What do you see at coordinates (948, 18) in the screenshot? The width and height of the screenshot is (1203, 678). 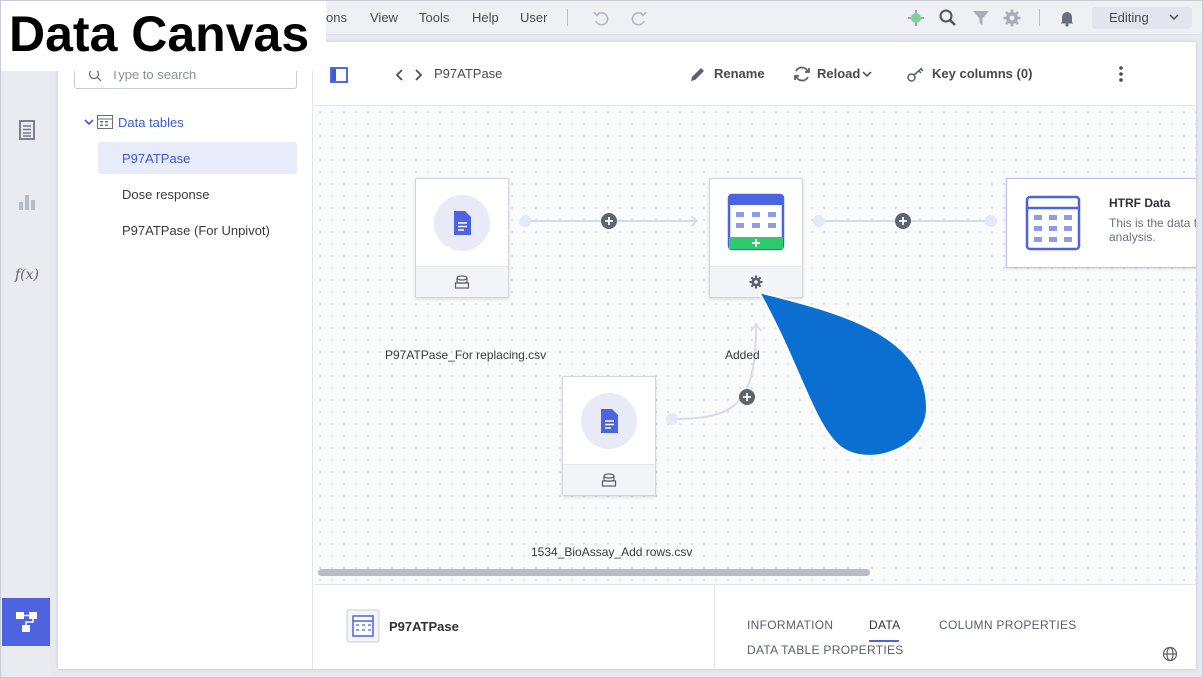 I see `search-icon` at bounding box center [948, 18].